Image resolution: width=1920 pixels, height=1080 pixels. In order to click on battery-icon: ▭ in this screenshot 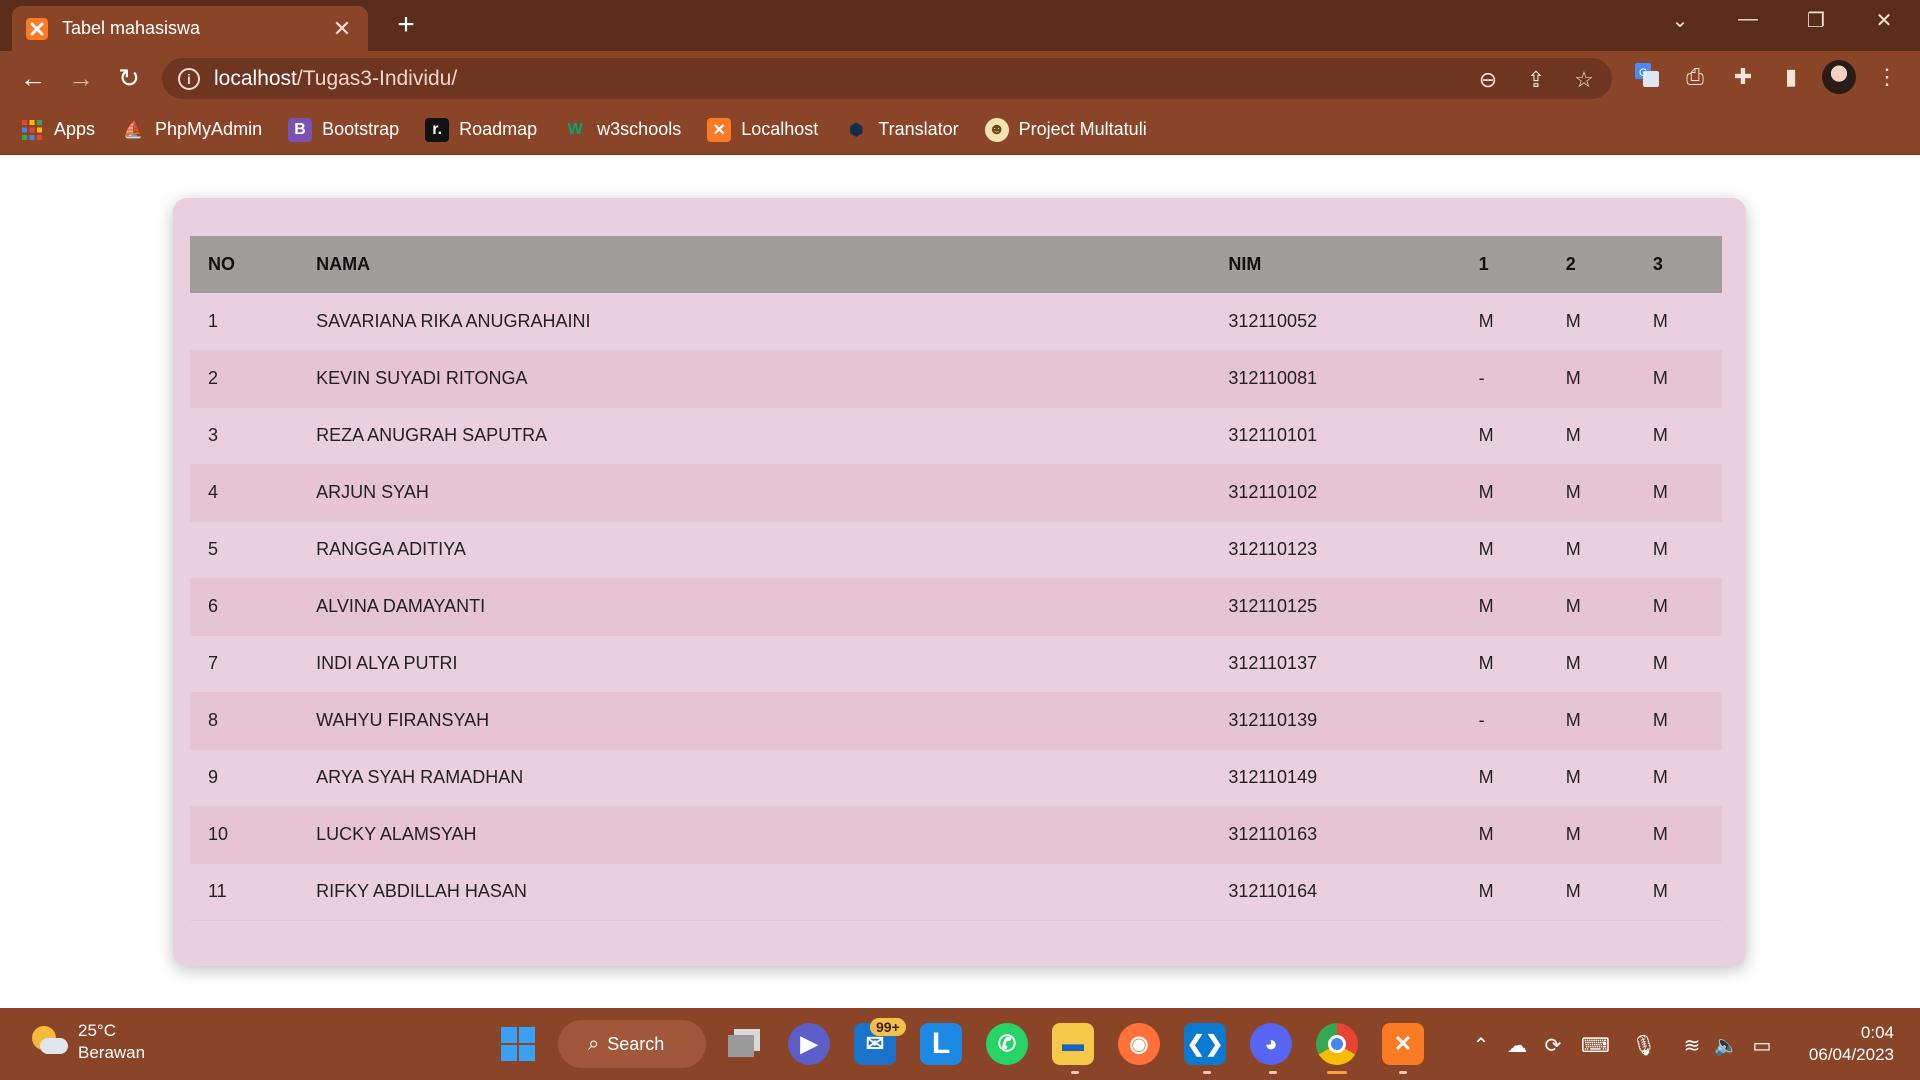, I will do `click(1762, 1046)`.